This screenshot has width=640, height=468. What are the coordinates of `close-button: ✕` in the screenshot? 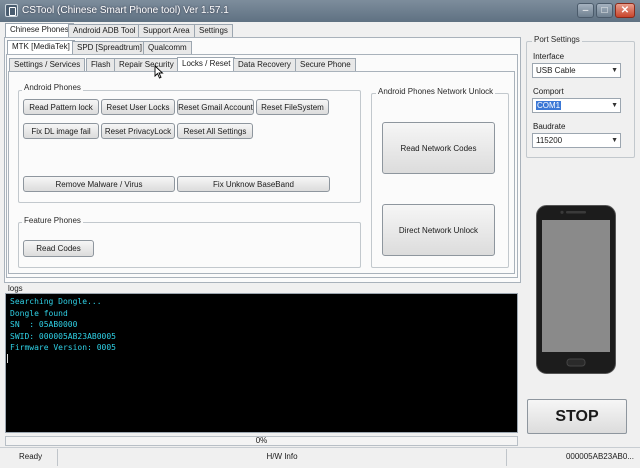 It's located at (625, 10).